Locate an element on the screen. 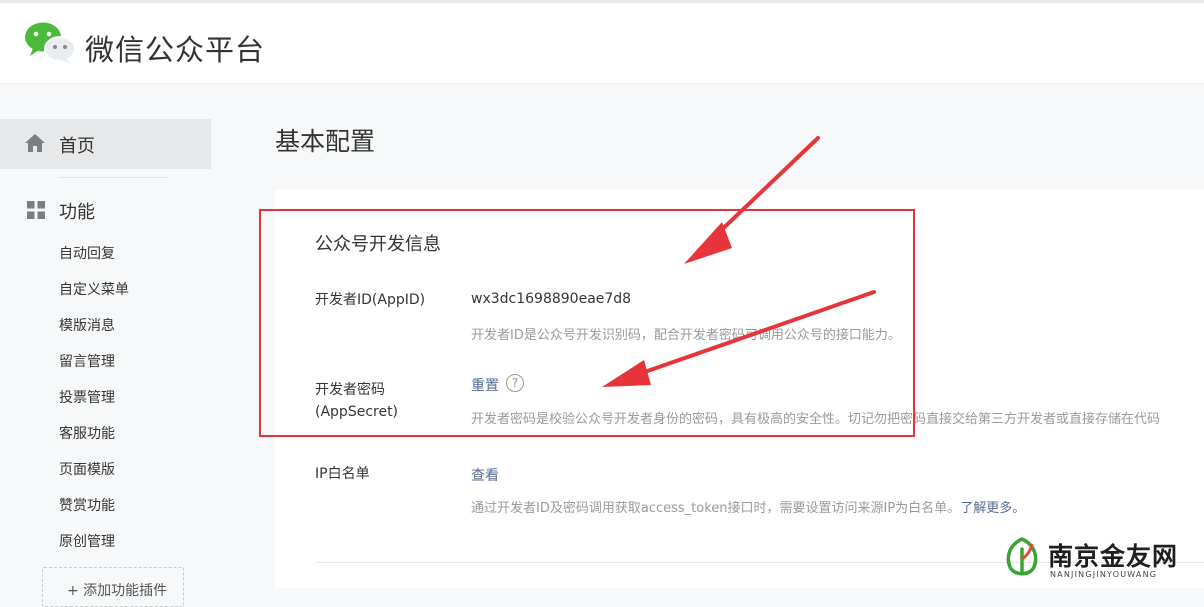 The width and height of the screenshot is (1204, 607). grid-icon is located at coordinates (36, 210).